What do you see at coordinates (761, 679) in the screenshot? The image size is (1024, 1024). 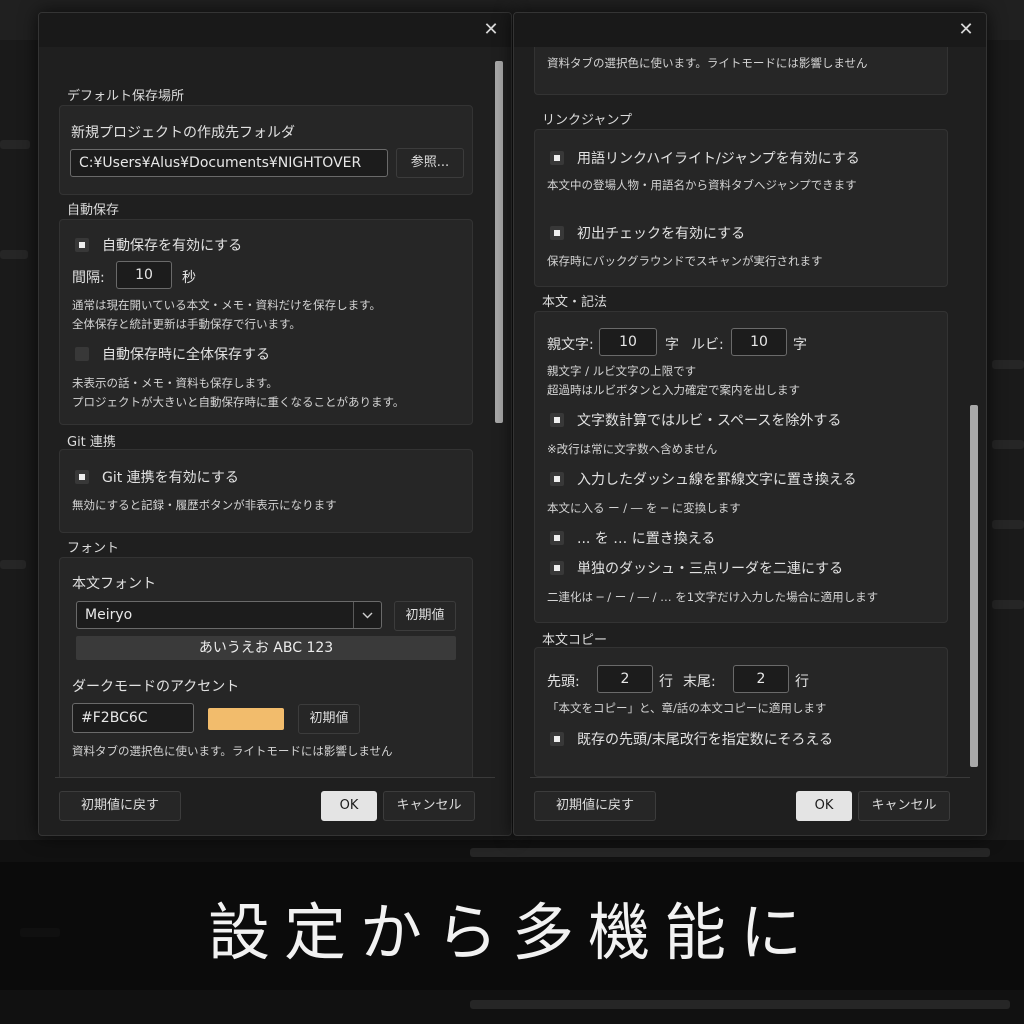 I see `tail-lines-input: 2` at bounding box center [761, 679].